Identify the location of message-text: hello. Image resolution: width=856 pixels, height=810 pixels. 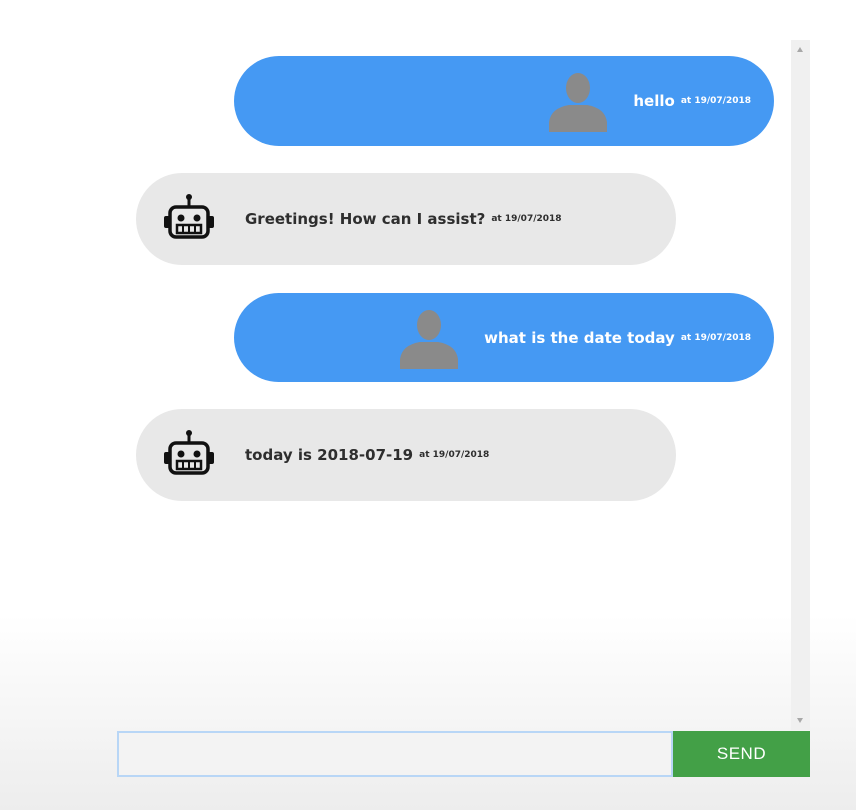
(654, 101).